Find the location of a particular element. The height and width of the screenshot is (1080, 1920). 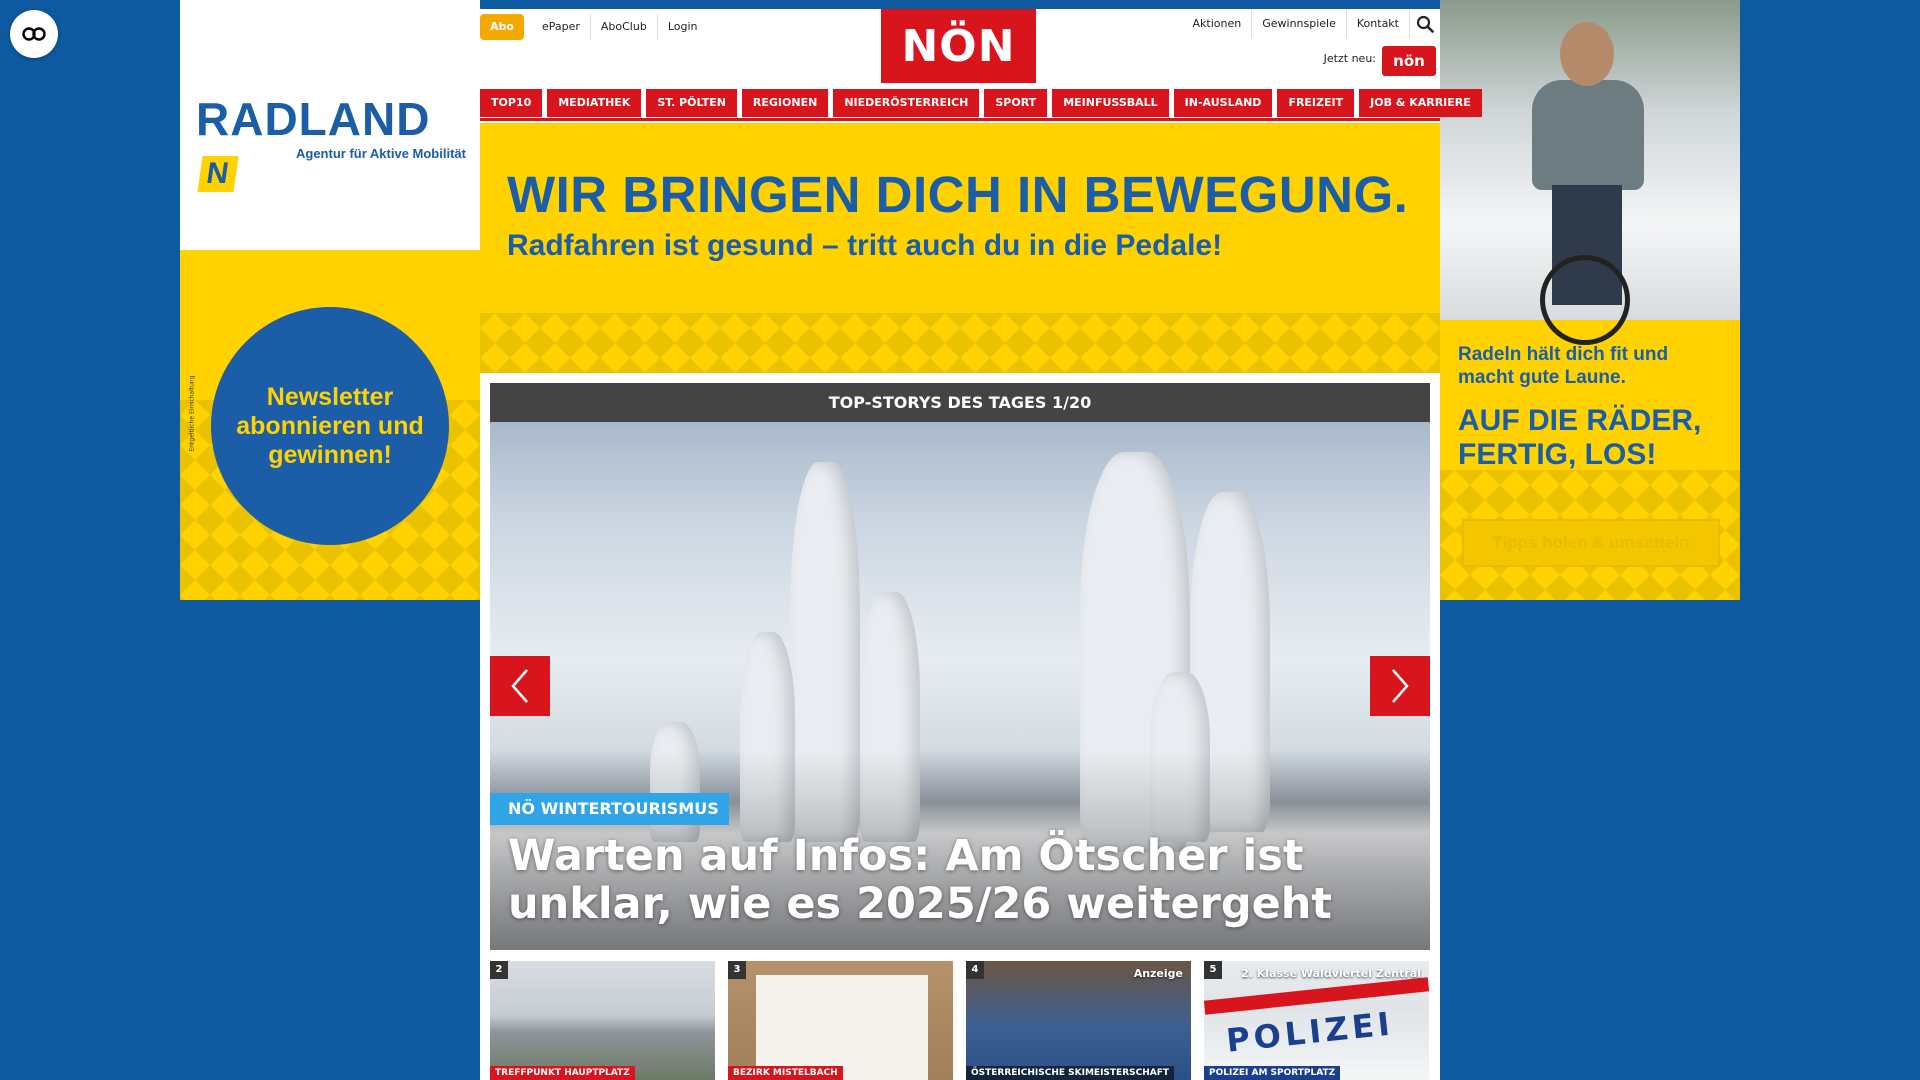

nav-item-mediathek: MEDIATHEK is located at coordinates (594, 103).